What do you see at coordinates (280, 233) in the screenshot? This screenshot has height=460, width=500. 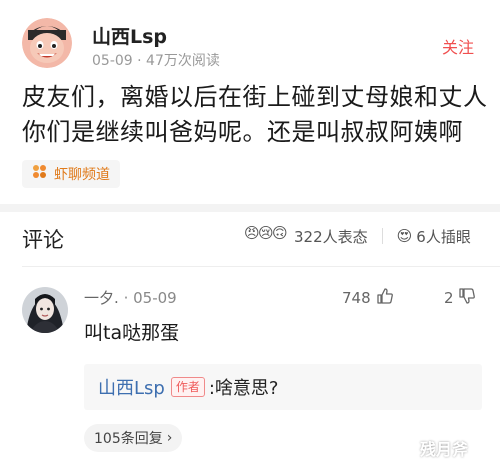 I see `upside-down-emoji-icon: 🙃` at bounding box center [280, 233].